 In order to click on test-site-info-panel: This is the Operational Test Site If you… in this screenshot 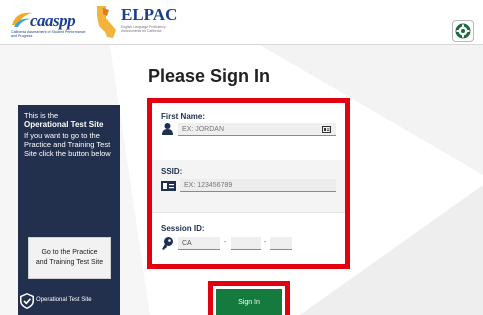, I will do `click(69, 196)`.